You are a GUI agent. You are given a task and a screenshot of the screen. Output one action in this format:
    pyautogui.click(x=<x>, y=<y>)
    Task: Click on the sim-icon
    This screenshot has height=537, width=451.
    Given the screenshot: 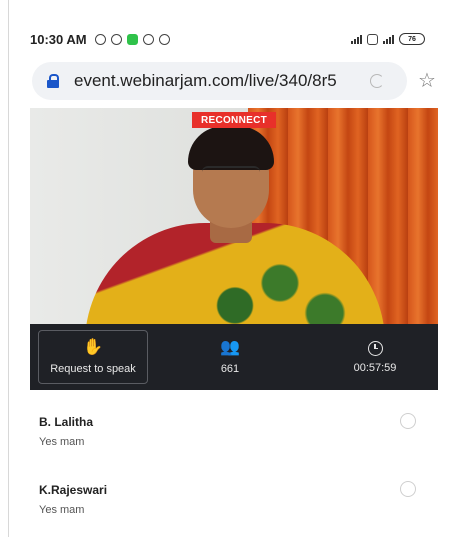 What is the action you would take?
    pyautogui.click(x=372, y=39)
    